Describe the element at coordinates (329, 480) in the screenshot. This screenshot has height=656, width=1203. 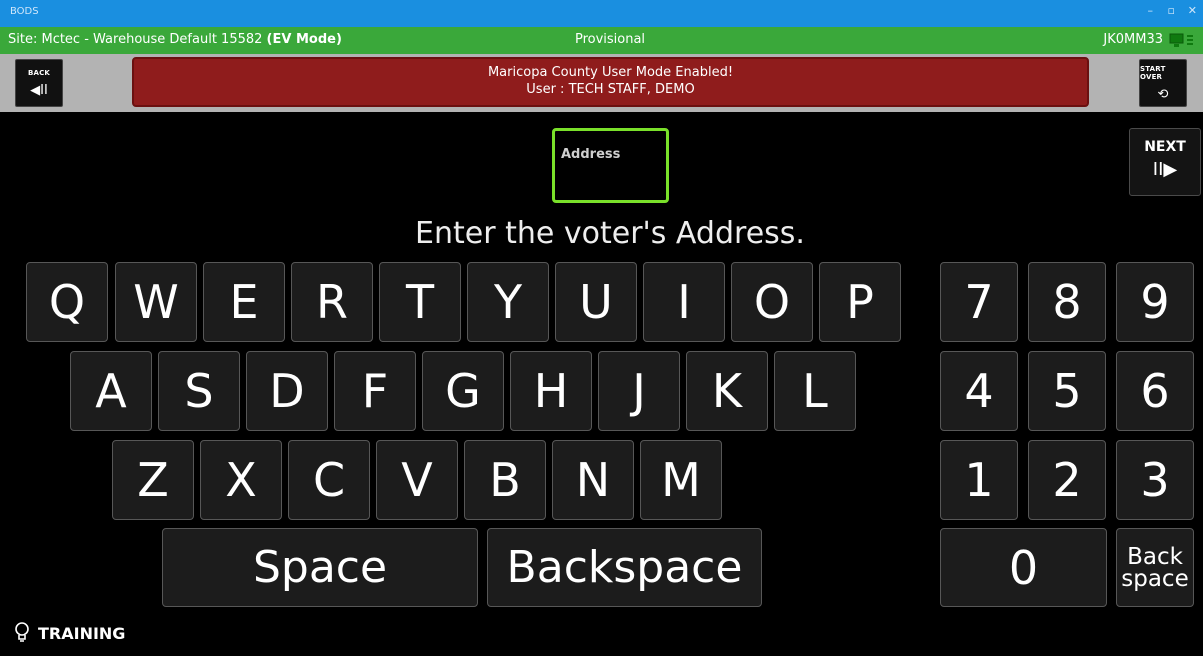
I see `key-c: C` at that location.